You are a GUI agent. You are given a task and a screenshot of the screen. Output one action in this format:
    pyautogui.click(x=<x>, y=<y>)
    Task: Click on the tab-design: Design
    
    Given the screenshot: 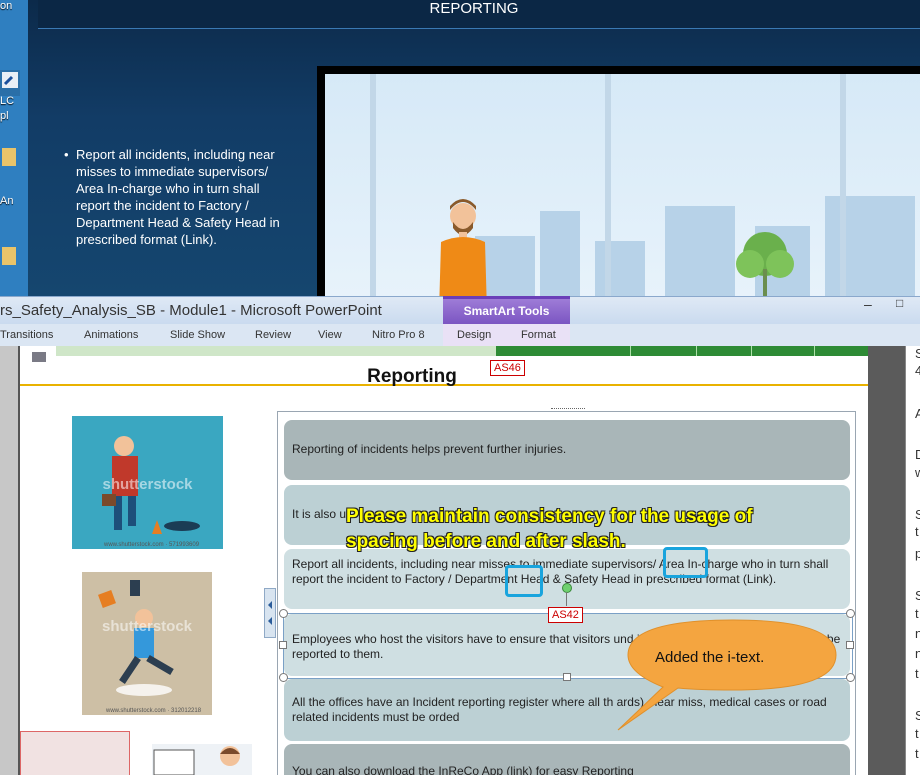 What is the action you would take?
    pyautogui.click(x=474, y=335)
    